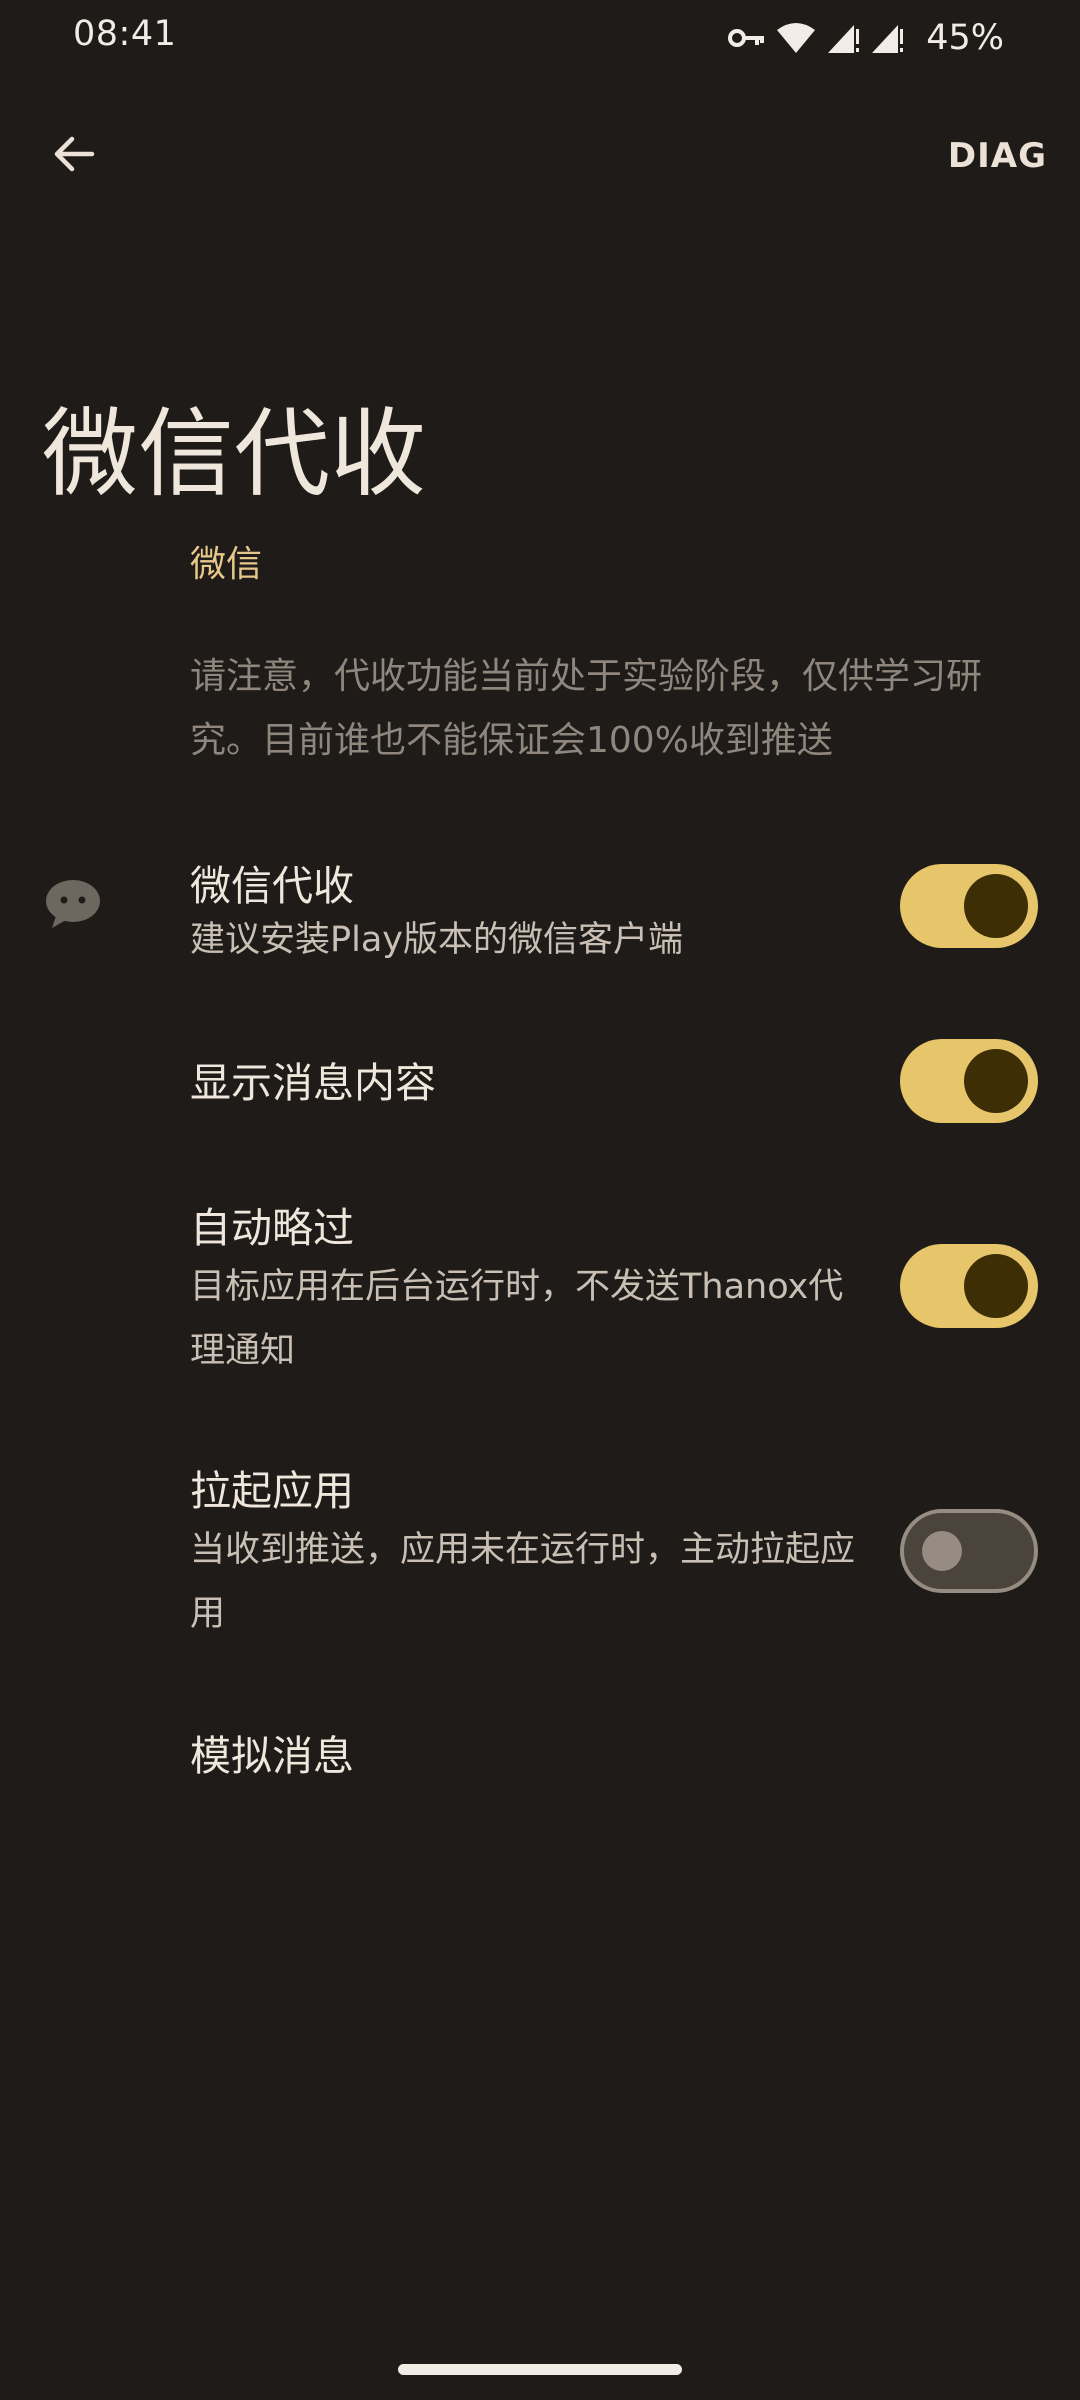 The height and width of the screenshot is (2400, 1080). What do you see at coordinates (540, 2369) in the screenshot?
I see `home-indicator` at bounding box center [540, 2369].